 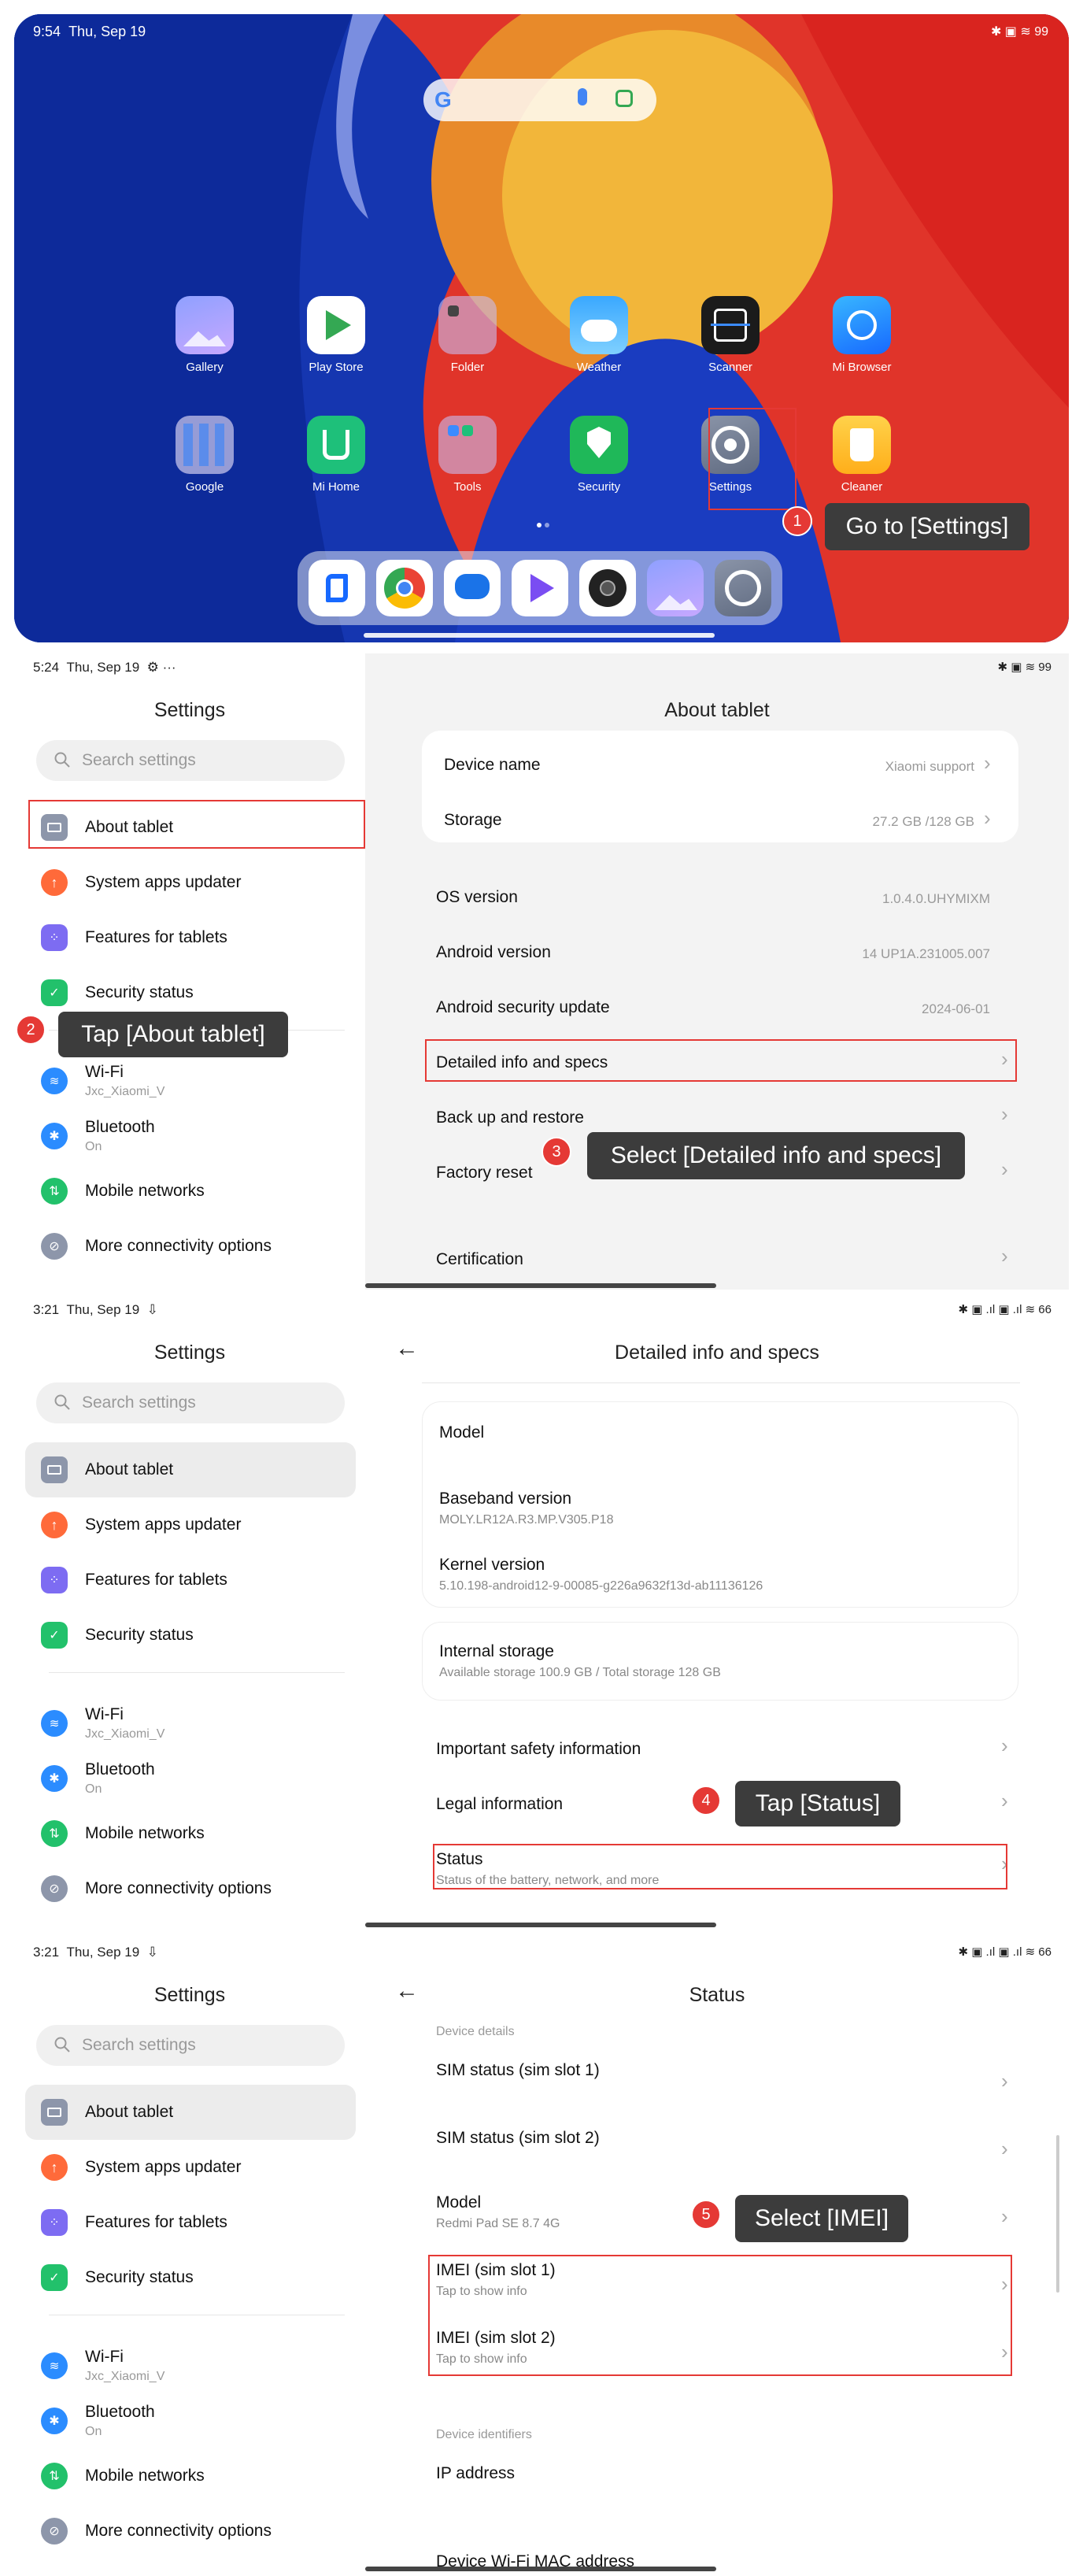 I want to click on sidebar-item-label: Features for tablets, so click(x=156, y=937).